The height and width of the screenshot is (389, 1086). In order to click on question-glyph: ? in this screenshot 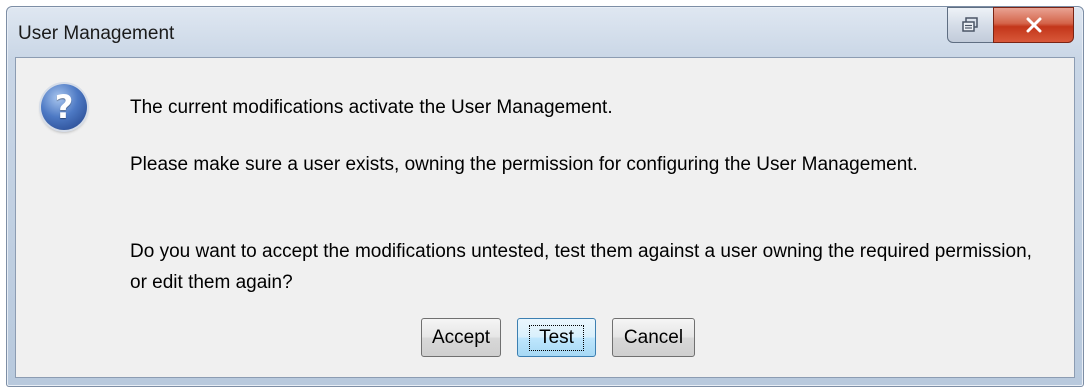, I will do `click(64, 107)`.